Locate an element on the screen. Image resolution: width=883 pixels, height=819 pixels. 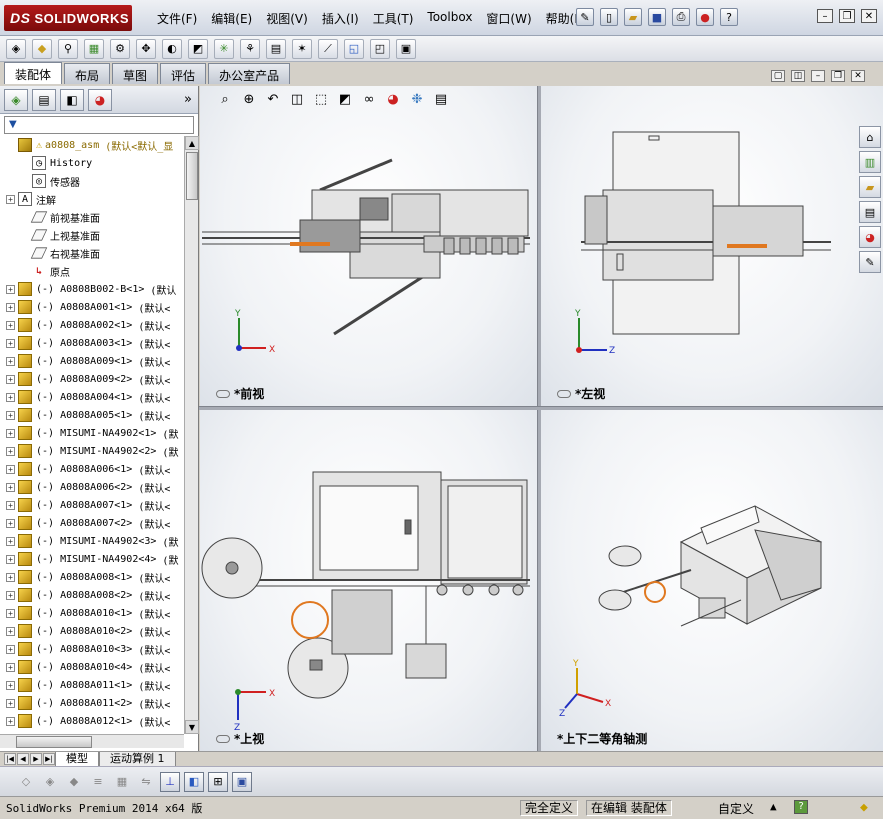
linear-pattern-icon: ▦ is located at coordinates (94, 48).